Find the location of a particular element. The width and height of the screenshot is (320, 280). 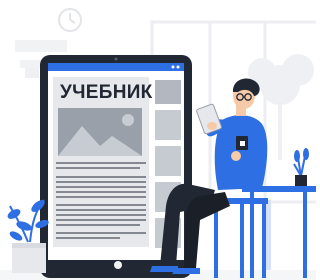

screen-top-bar is located at coordinates (116, 67).